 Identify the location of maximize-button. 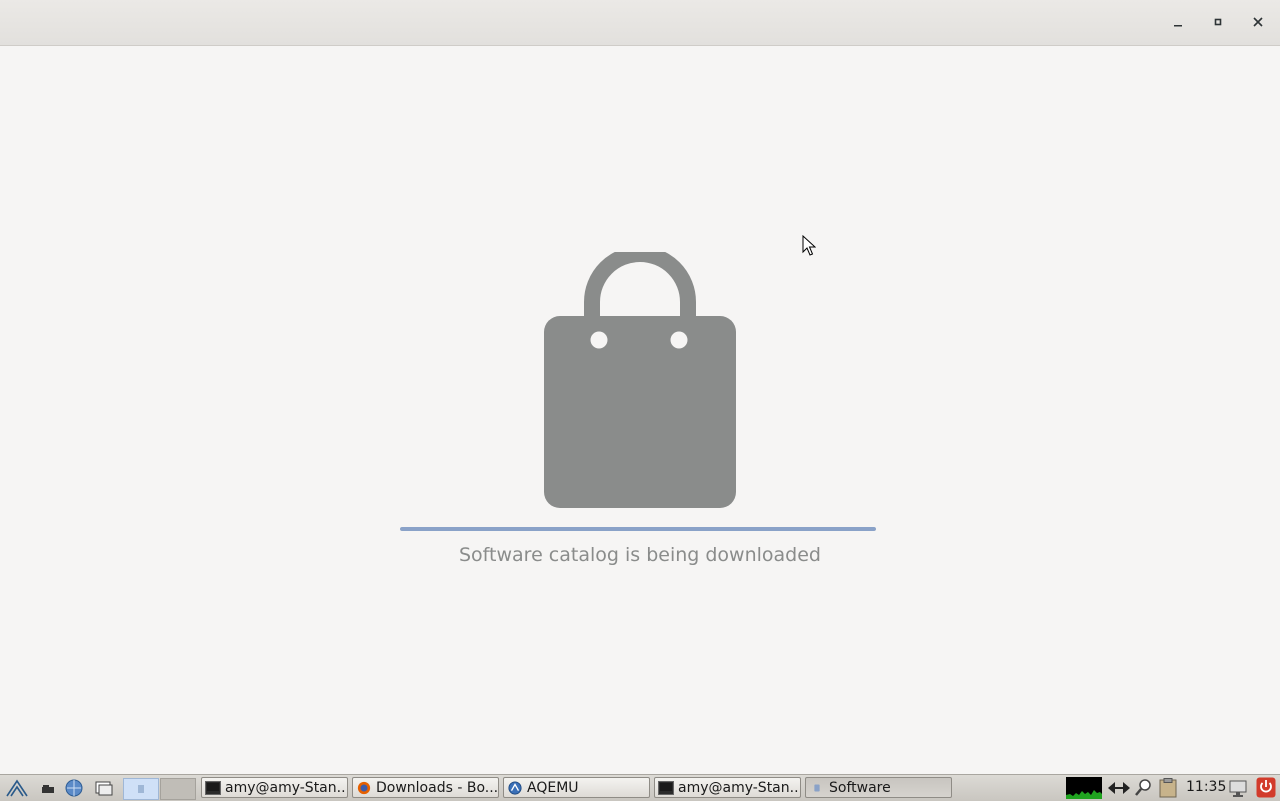
(1218, 22).